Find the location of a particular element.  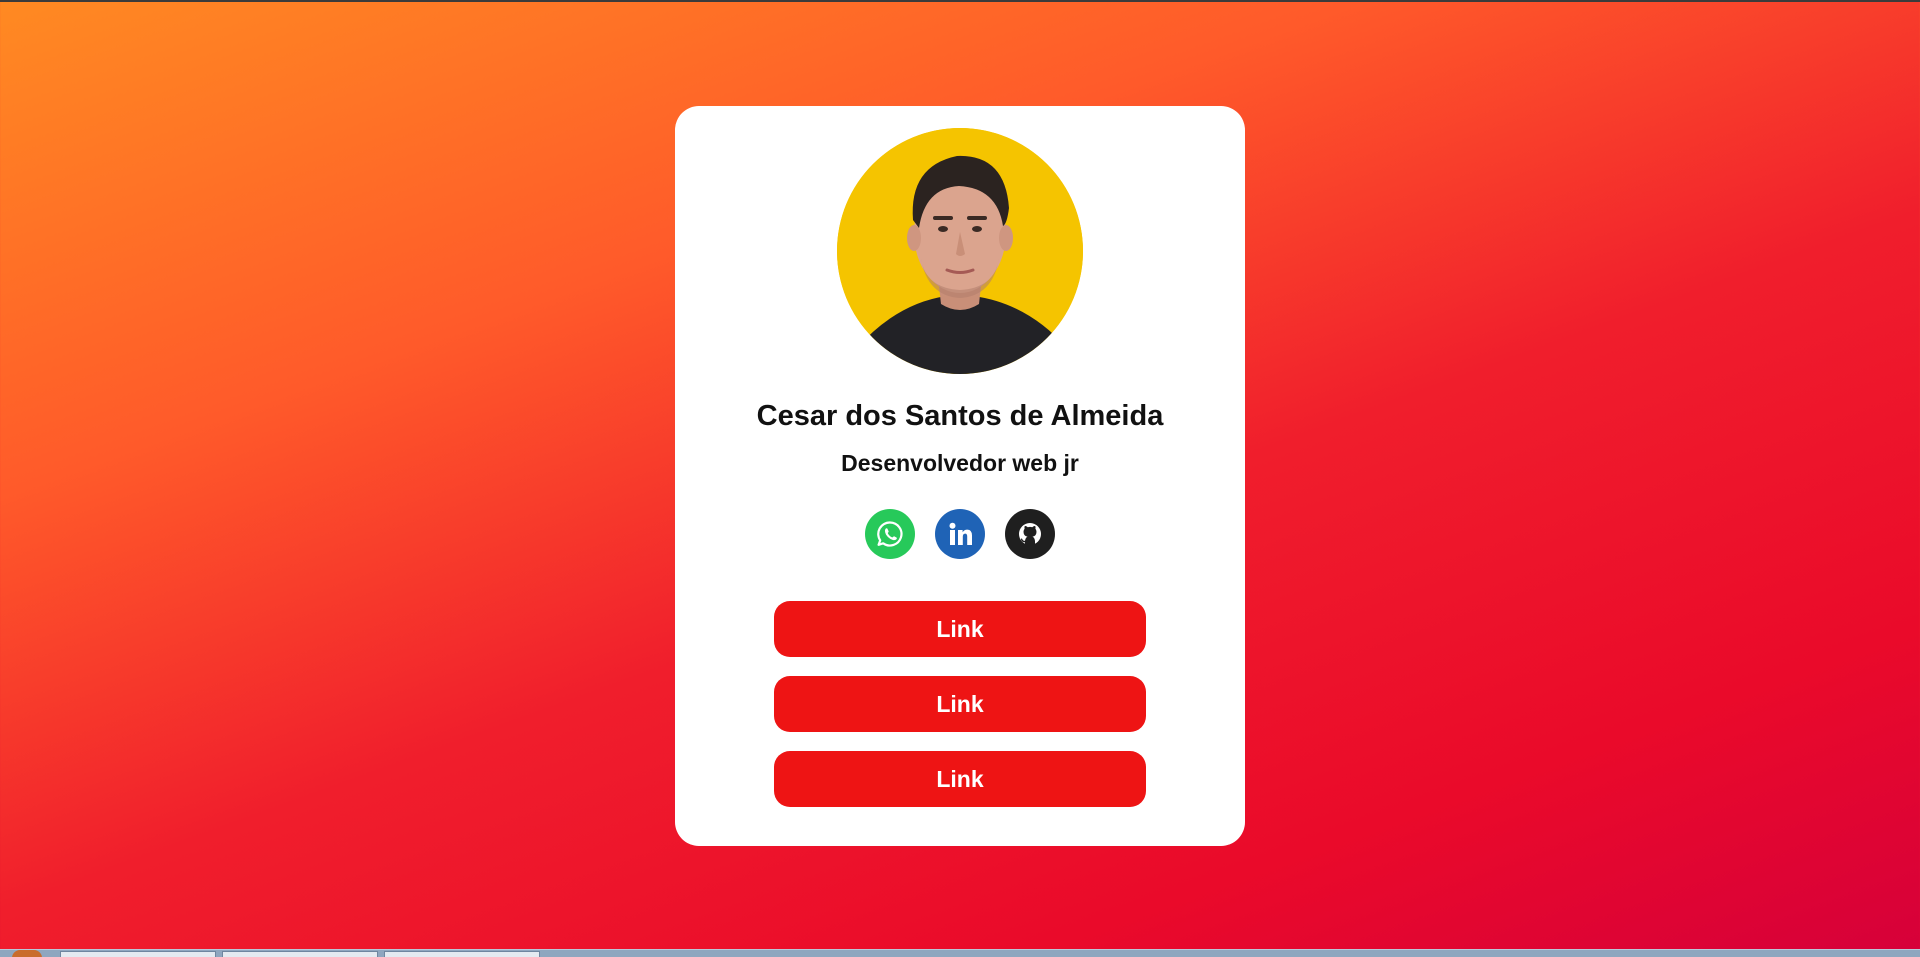

link-list: Link Link Link is located at coordinates (960, 713).